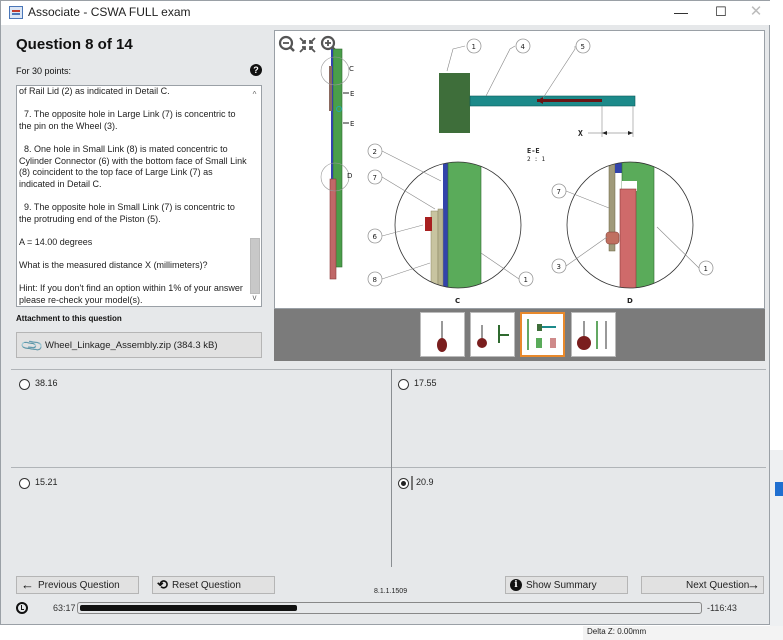 The width and height of the screenshot is (783, 640). What do you see at coordinates (256, 70) in the screenshot?
I see `help-icon: ?` at bounding box center [256, 70].